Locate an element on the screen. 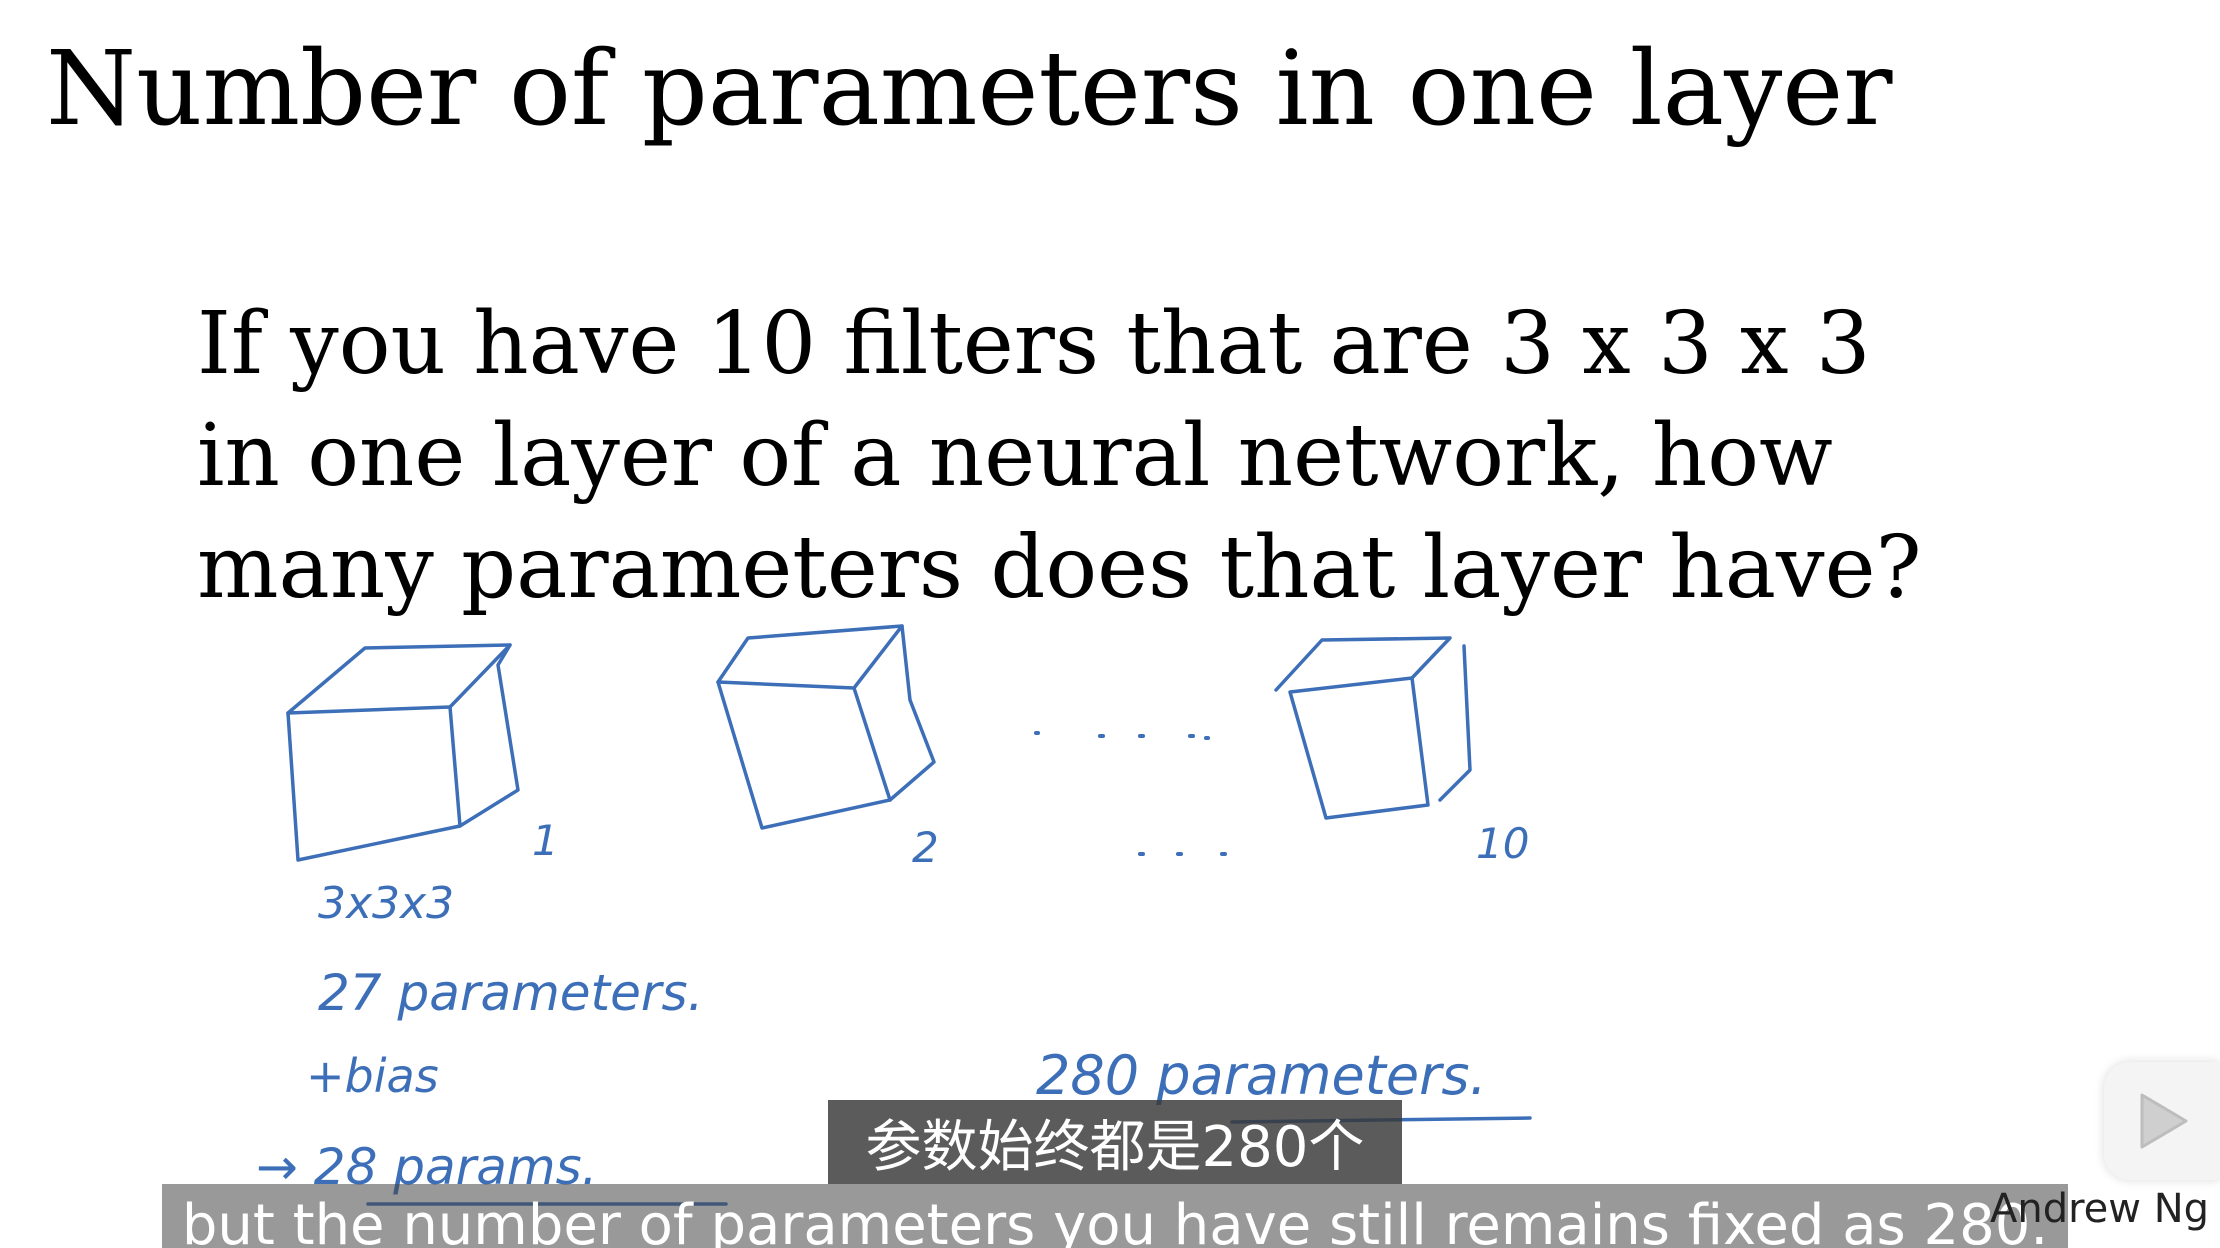 The width and height of the screenshot is (2220, 1248). cube-label-10: 10 is located at coordinates (1502, 843).